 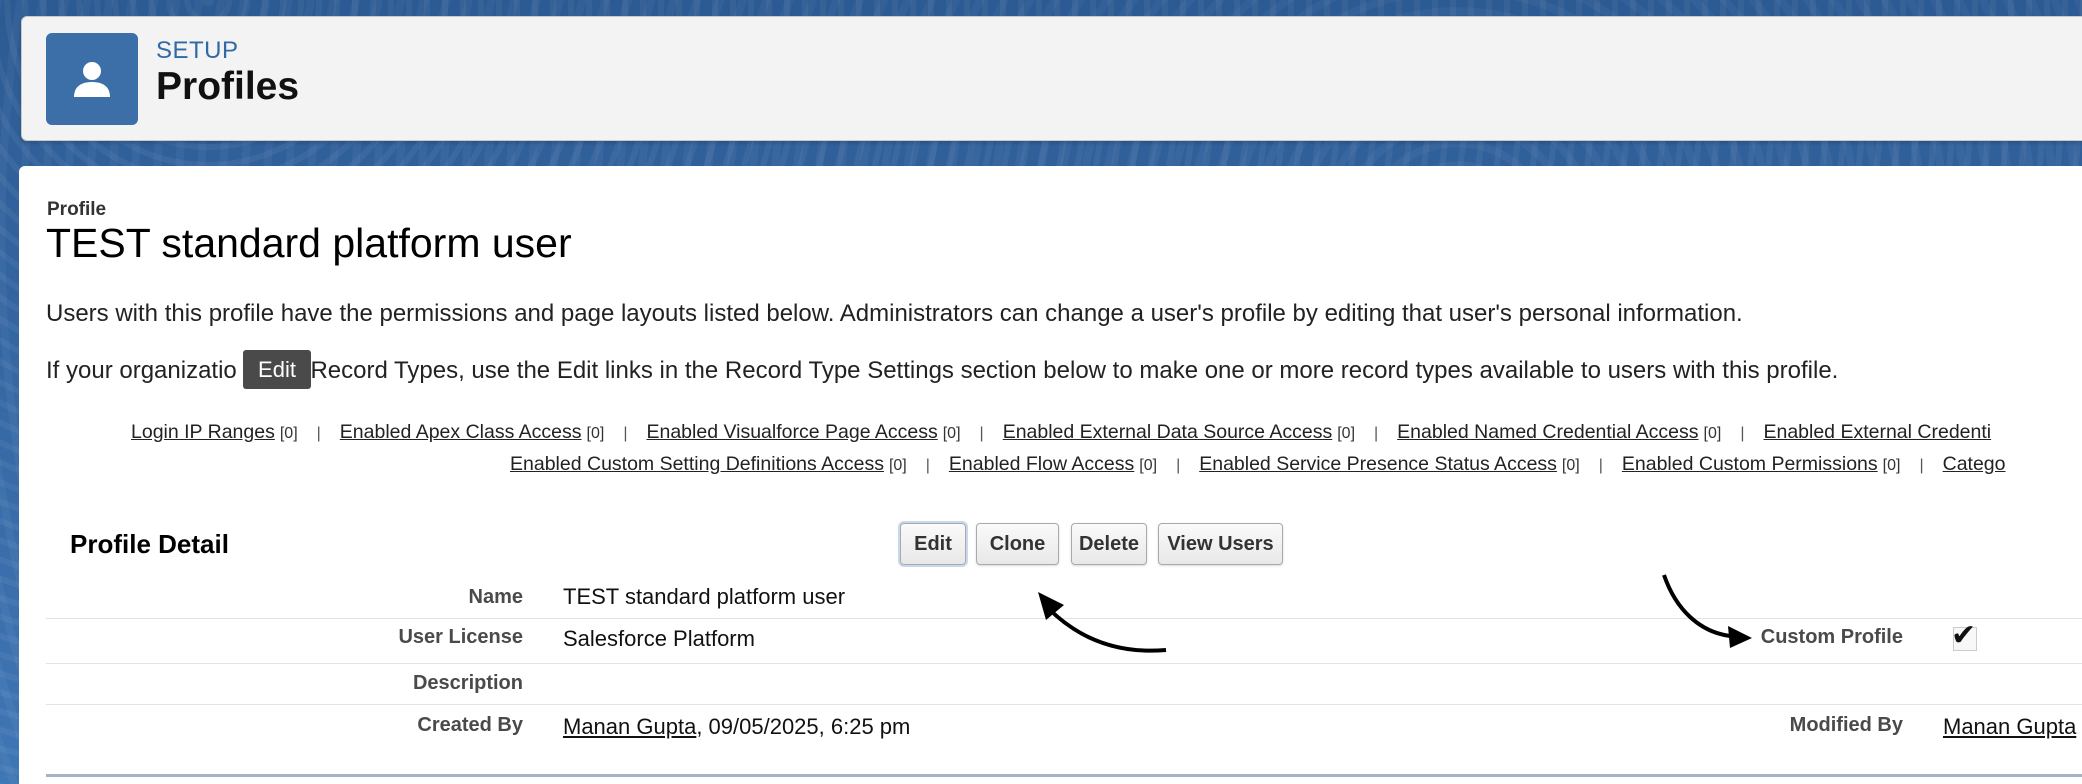 What do you see at coordinates (460, 637) in the screenshot?
I see `user-license-label: User License` at bounding box center [460, 637].